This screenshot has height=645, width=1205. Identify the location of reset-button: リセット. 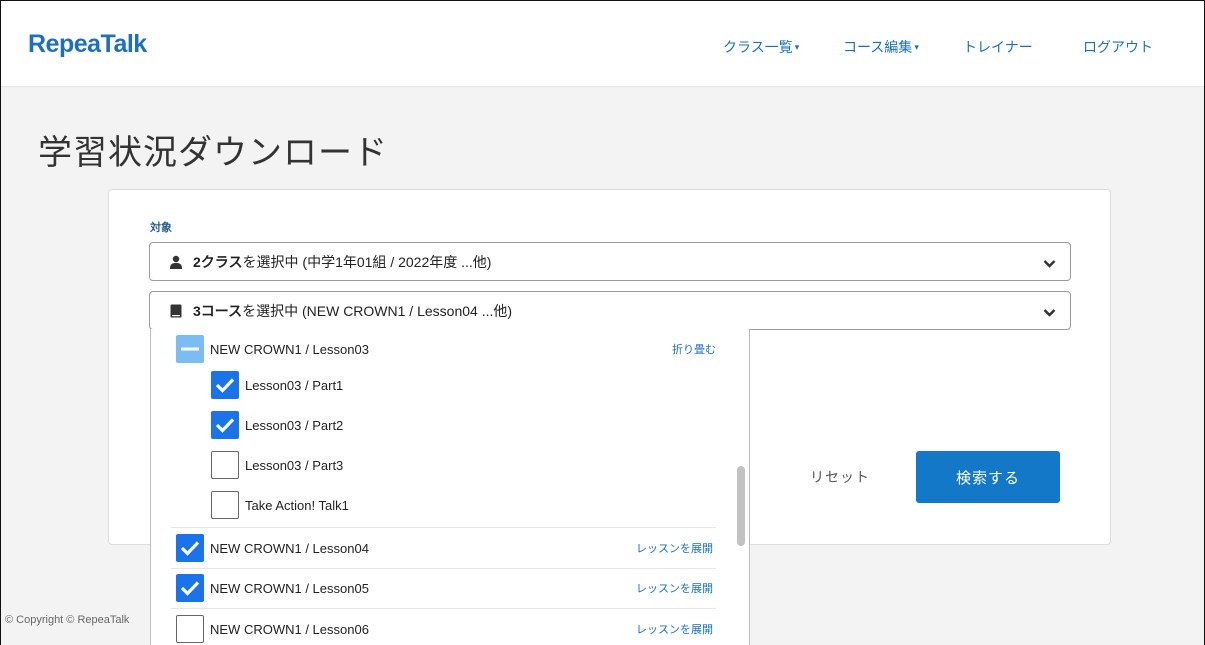
(840, 477).